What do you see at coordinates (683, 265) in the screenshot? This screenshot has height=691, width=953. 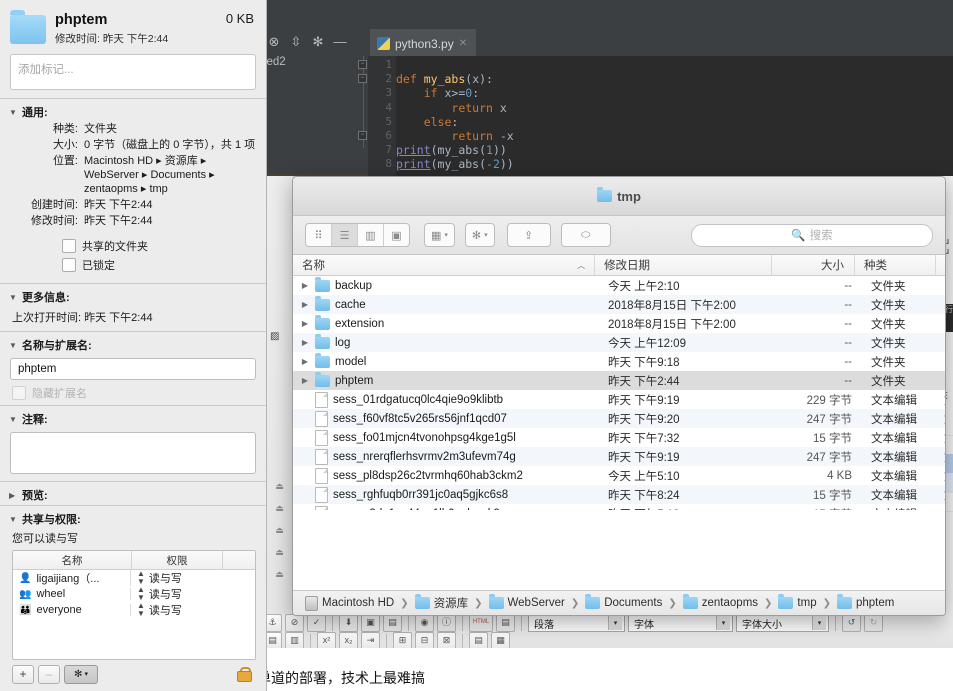 I see `column-header-date: 修改日期` at bounding box center [683, 265].